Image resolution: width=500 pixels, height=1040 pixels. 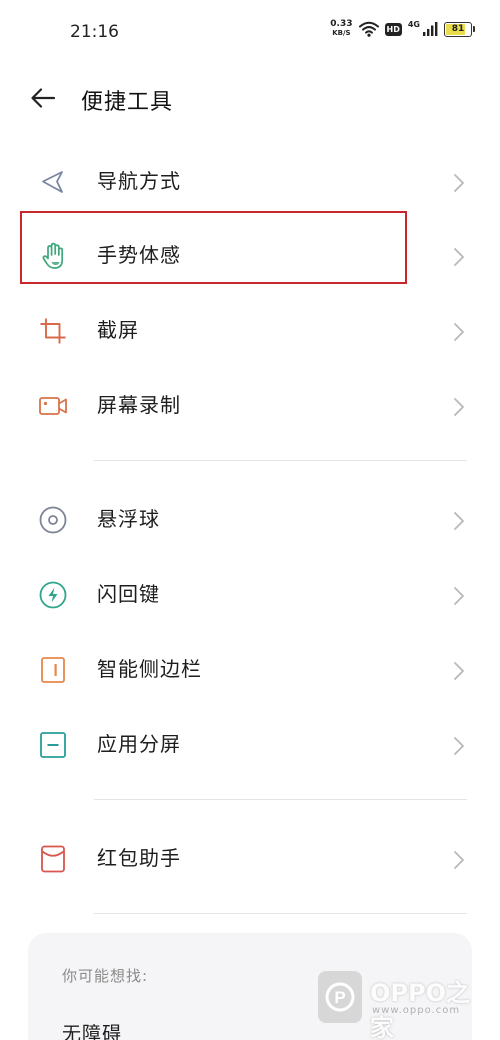 What do you see at coordinates (127, 102) in the screenshot?
I see `page-title: 便捷工具` at bounding box center [127, 102].